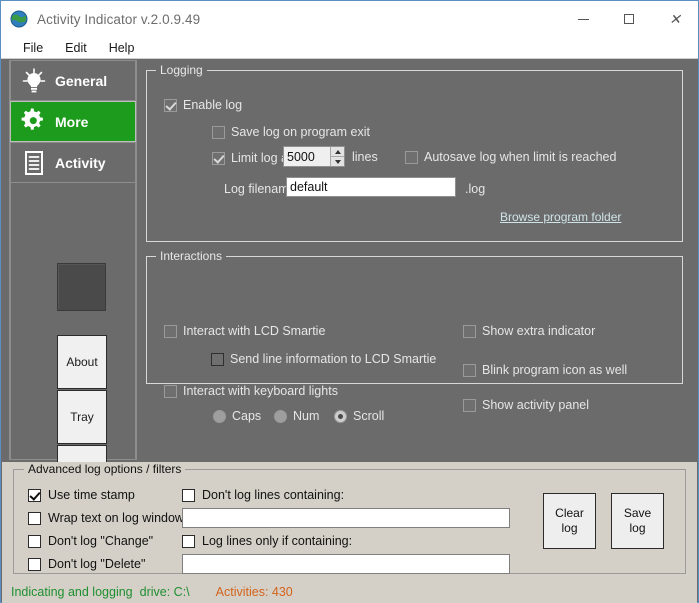 This screenshot has width=699, height=603. Describe the element at coordinates (349, 48) in the screenshot. I see `menu-bar: File Edit Help` at that location.